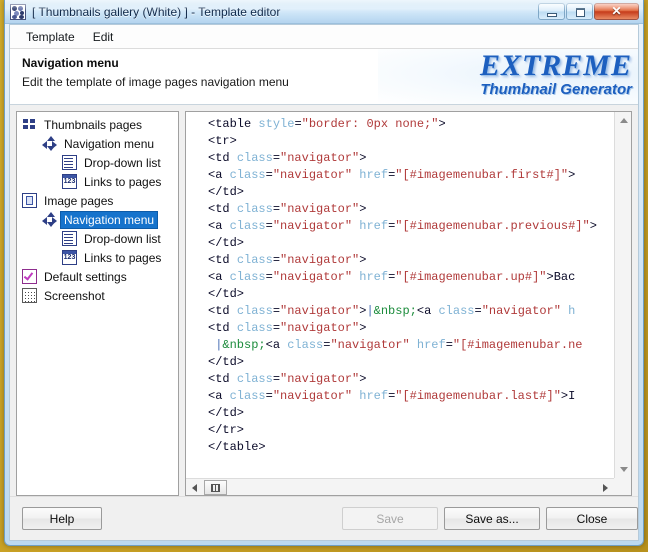  What do you see at coordinates (97, 295) in the screenshot?
I see `tree-item-screenshot: Screenshot` at bounding box center [97, 295].